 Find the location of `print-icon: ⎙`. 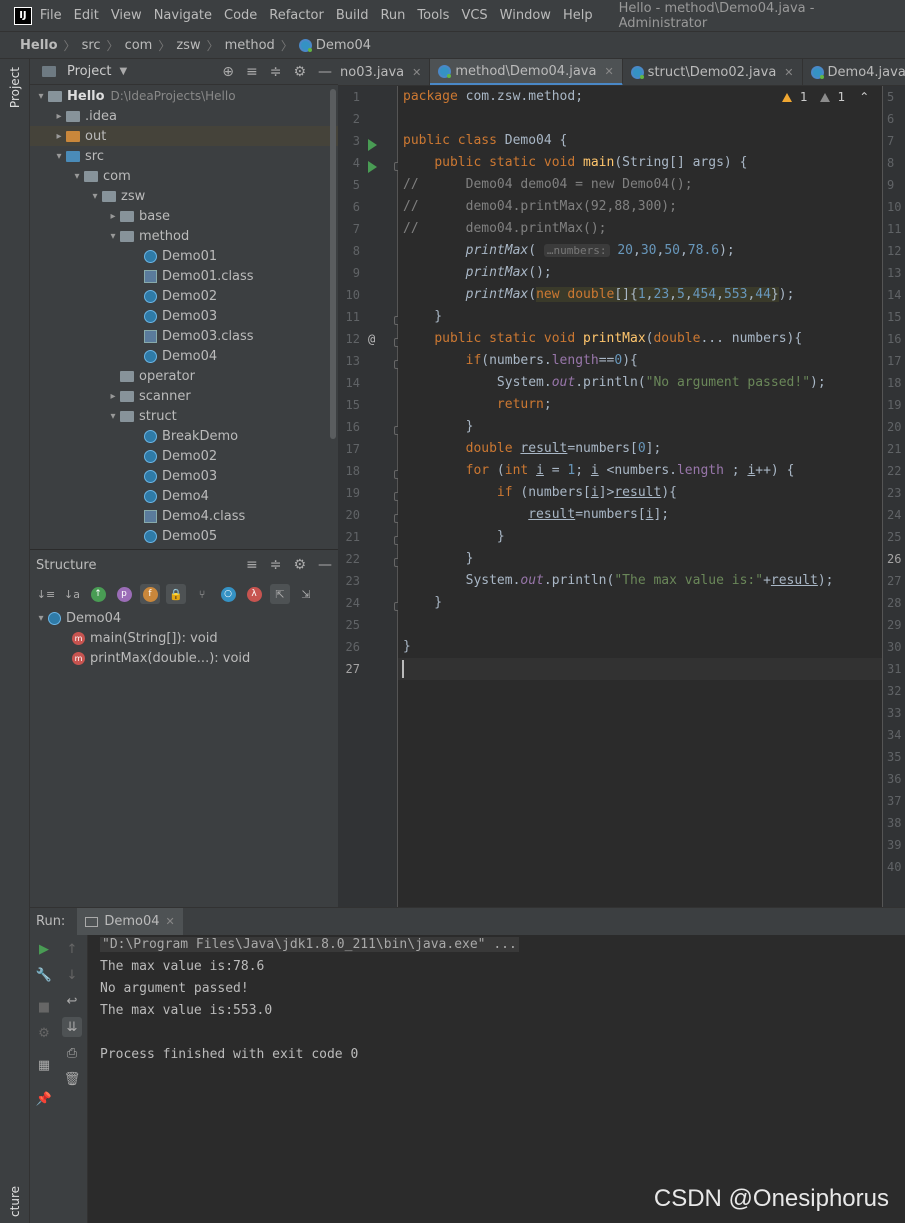

print-icon: ⎙ is located at coordinates (72, 1053).